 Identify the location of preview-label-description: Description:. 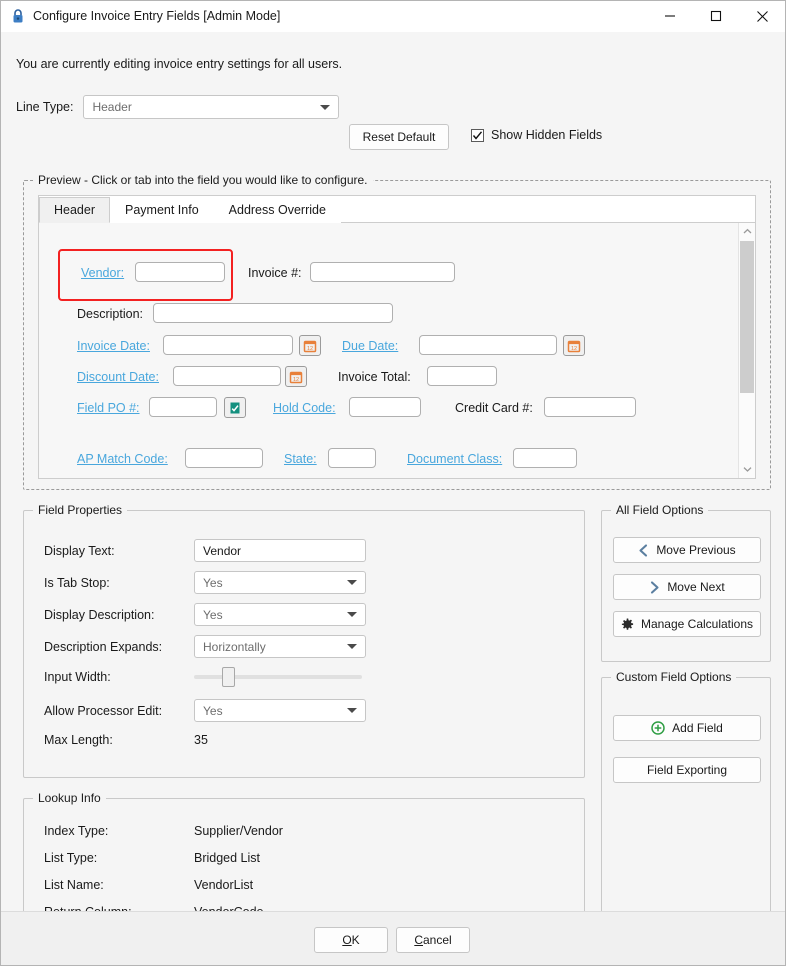
(110, 314).